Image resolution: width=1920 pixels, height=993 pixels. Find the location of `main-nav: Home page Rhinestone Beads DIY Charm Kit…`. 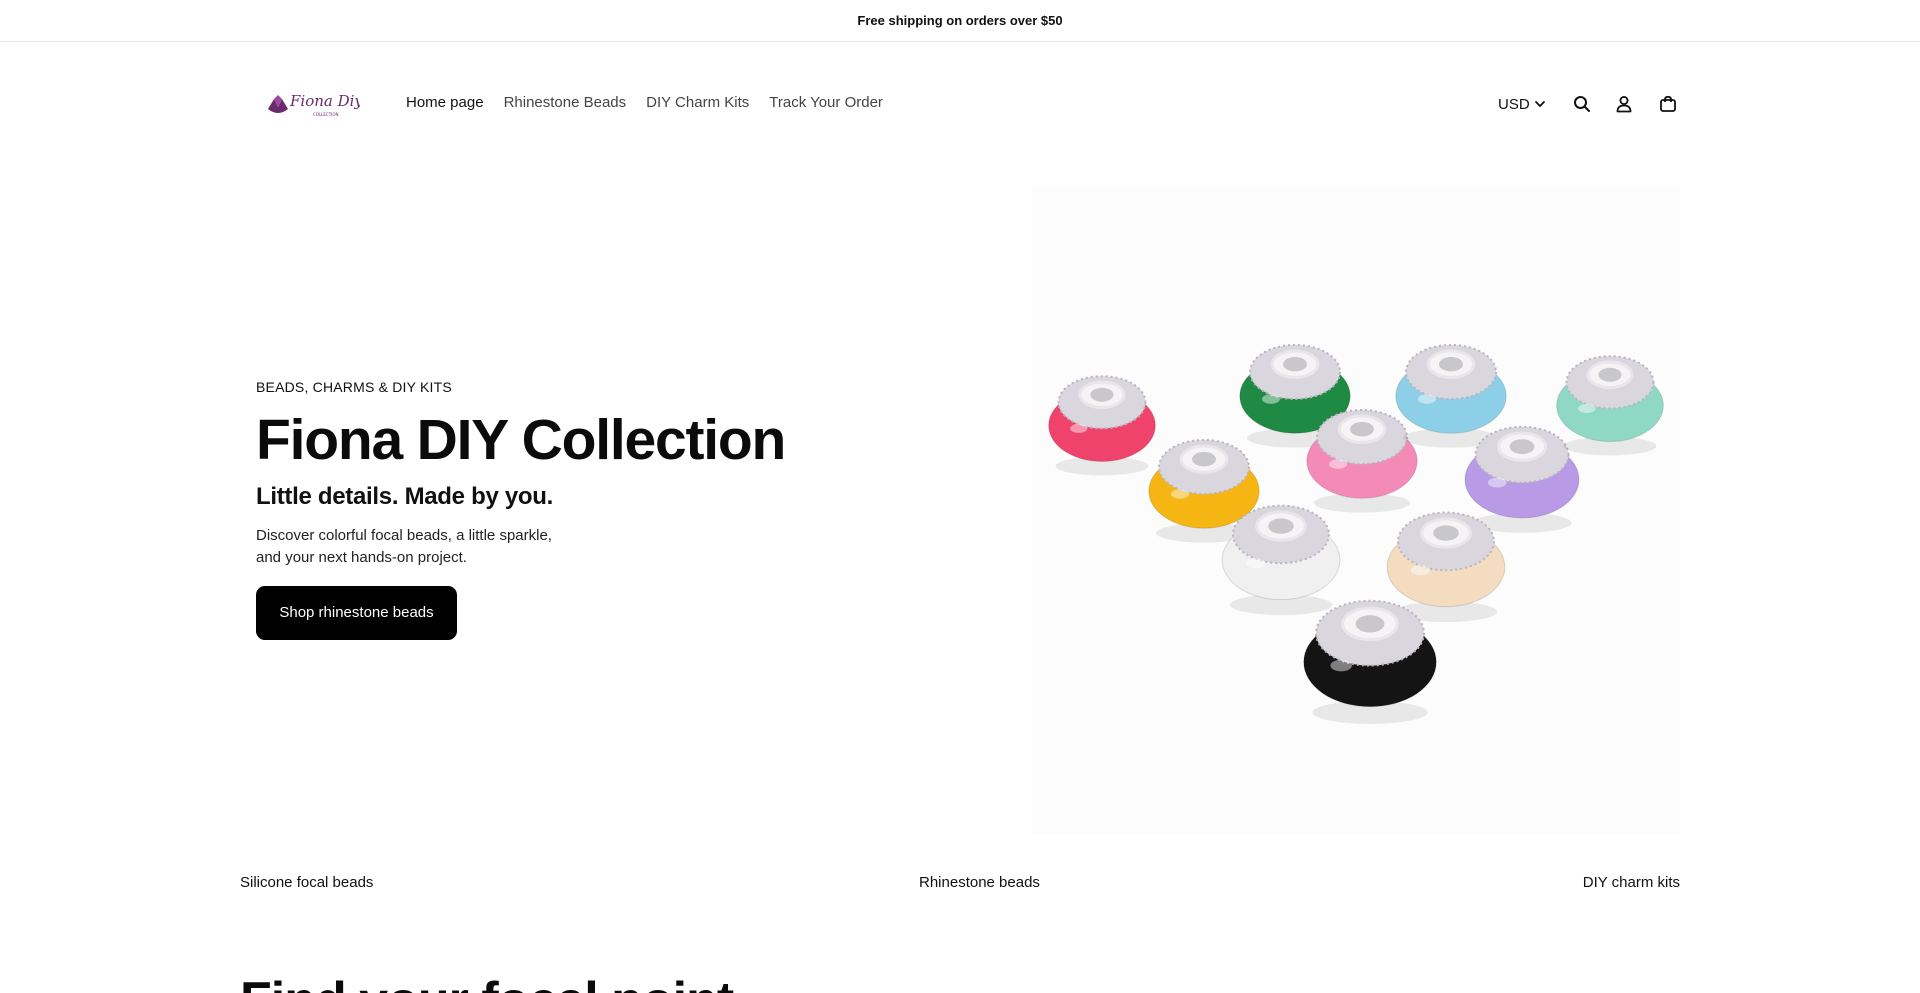

main-nav: Home page Rhinestone Beads DIY Charm Kit… is located at coordinates (644, 102).